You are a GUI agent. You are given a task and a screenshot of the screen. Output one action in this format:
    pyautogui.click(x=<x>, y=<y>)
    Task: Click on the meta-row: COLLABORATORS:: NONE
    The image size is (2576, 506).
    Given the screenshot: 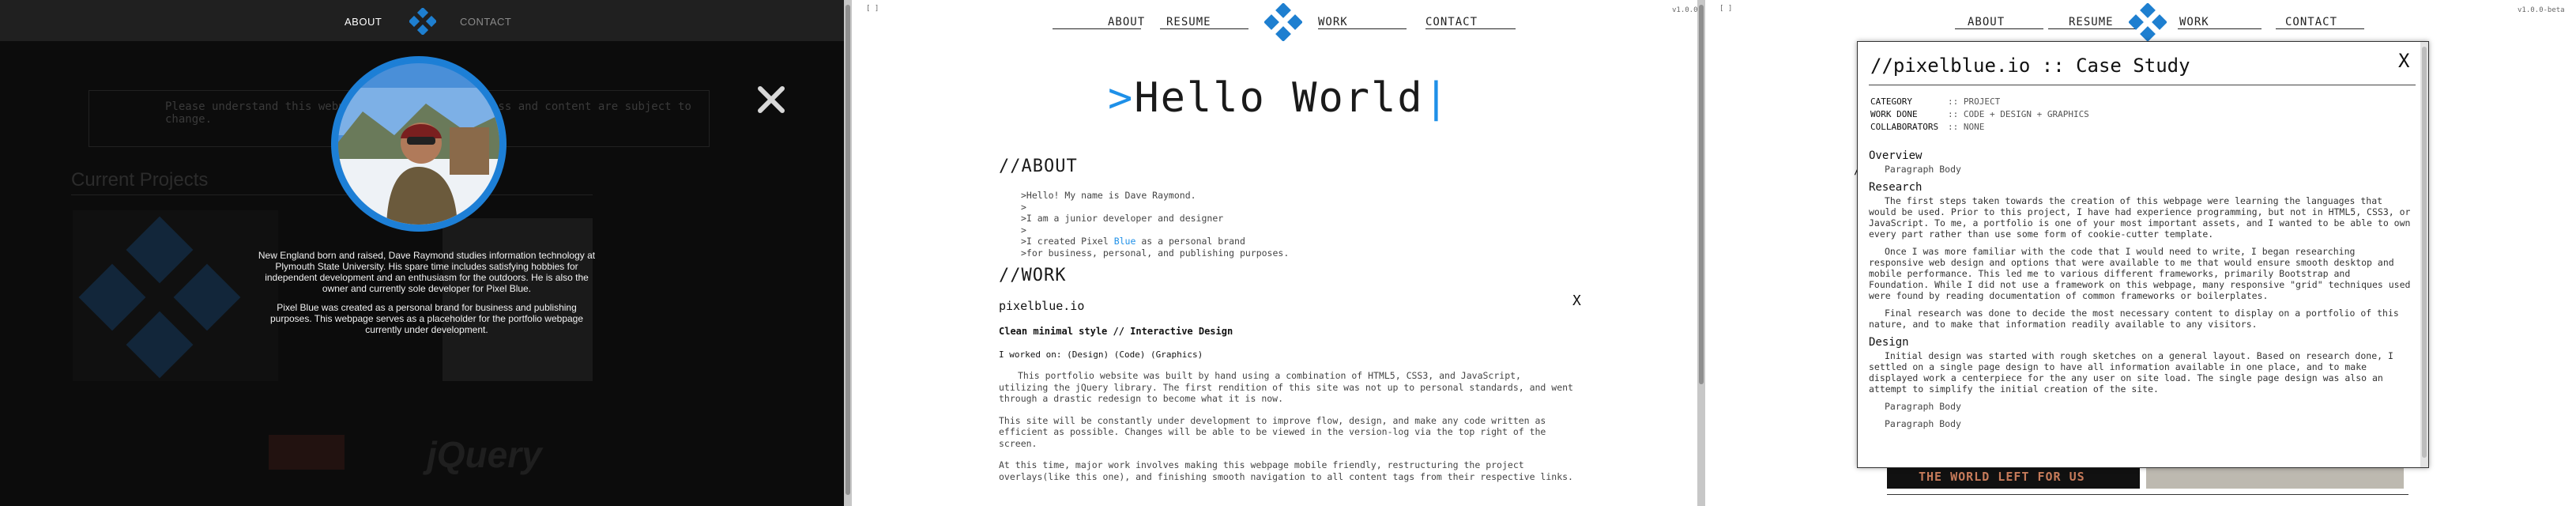 What is the action you would take?
    pyautogui.click(x=1979, y=127)
    